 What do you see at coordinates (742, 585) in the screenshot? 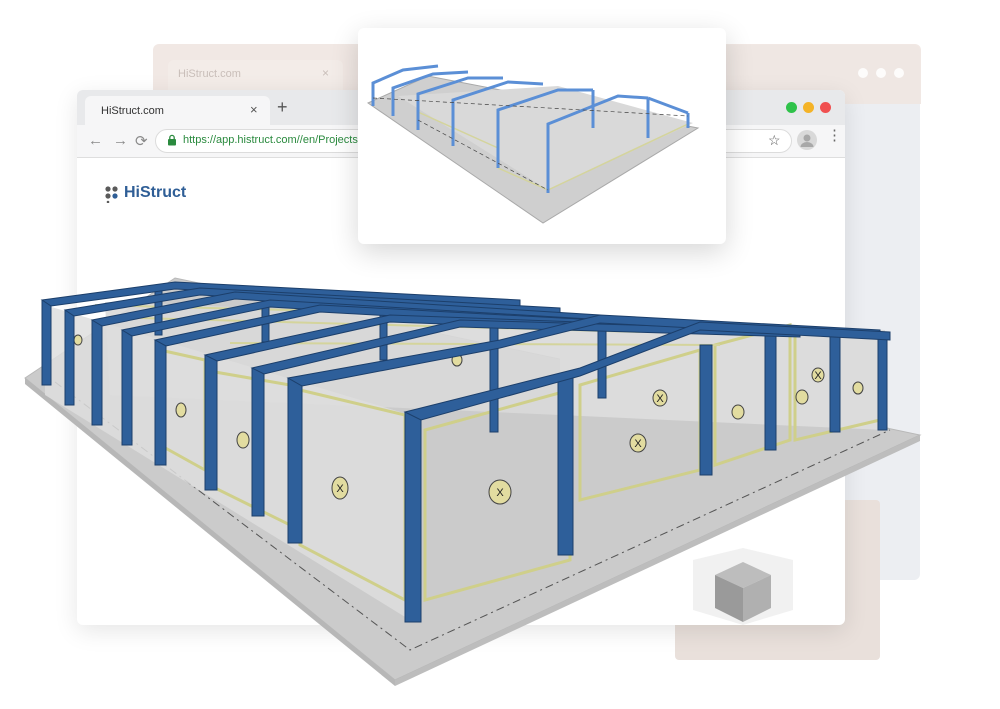
I see `view-cube-icon` at bounding box center [742, 585].